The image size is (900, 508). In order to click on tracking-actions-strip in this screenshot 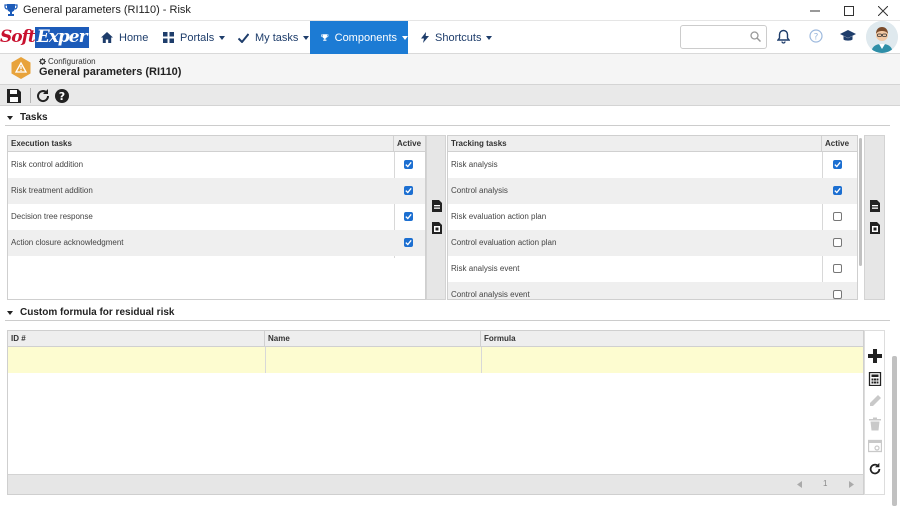, I will do `click(874, 217)`.